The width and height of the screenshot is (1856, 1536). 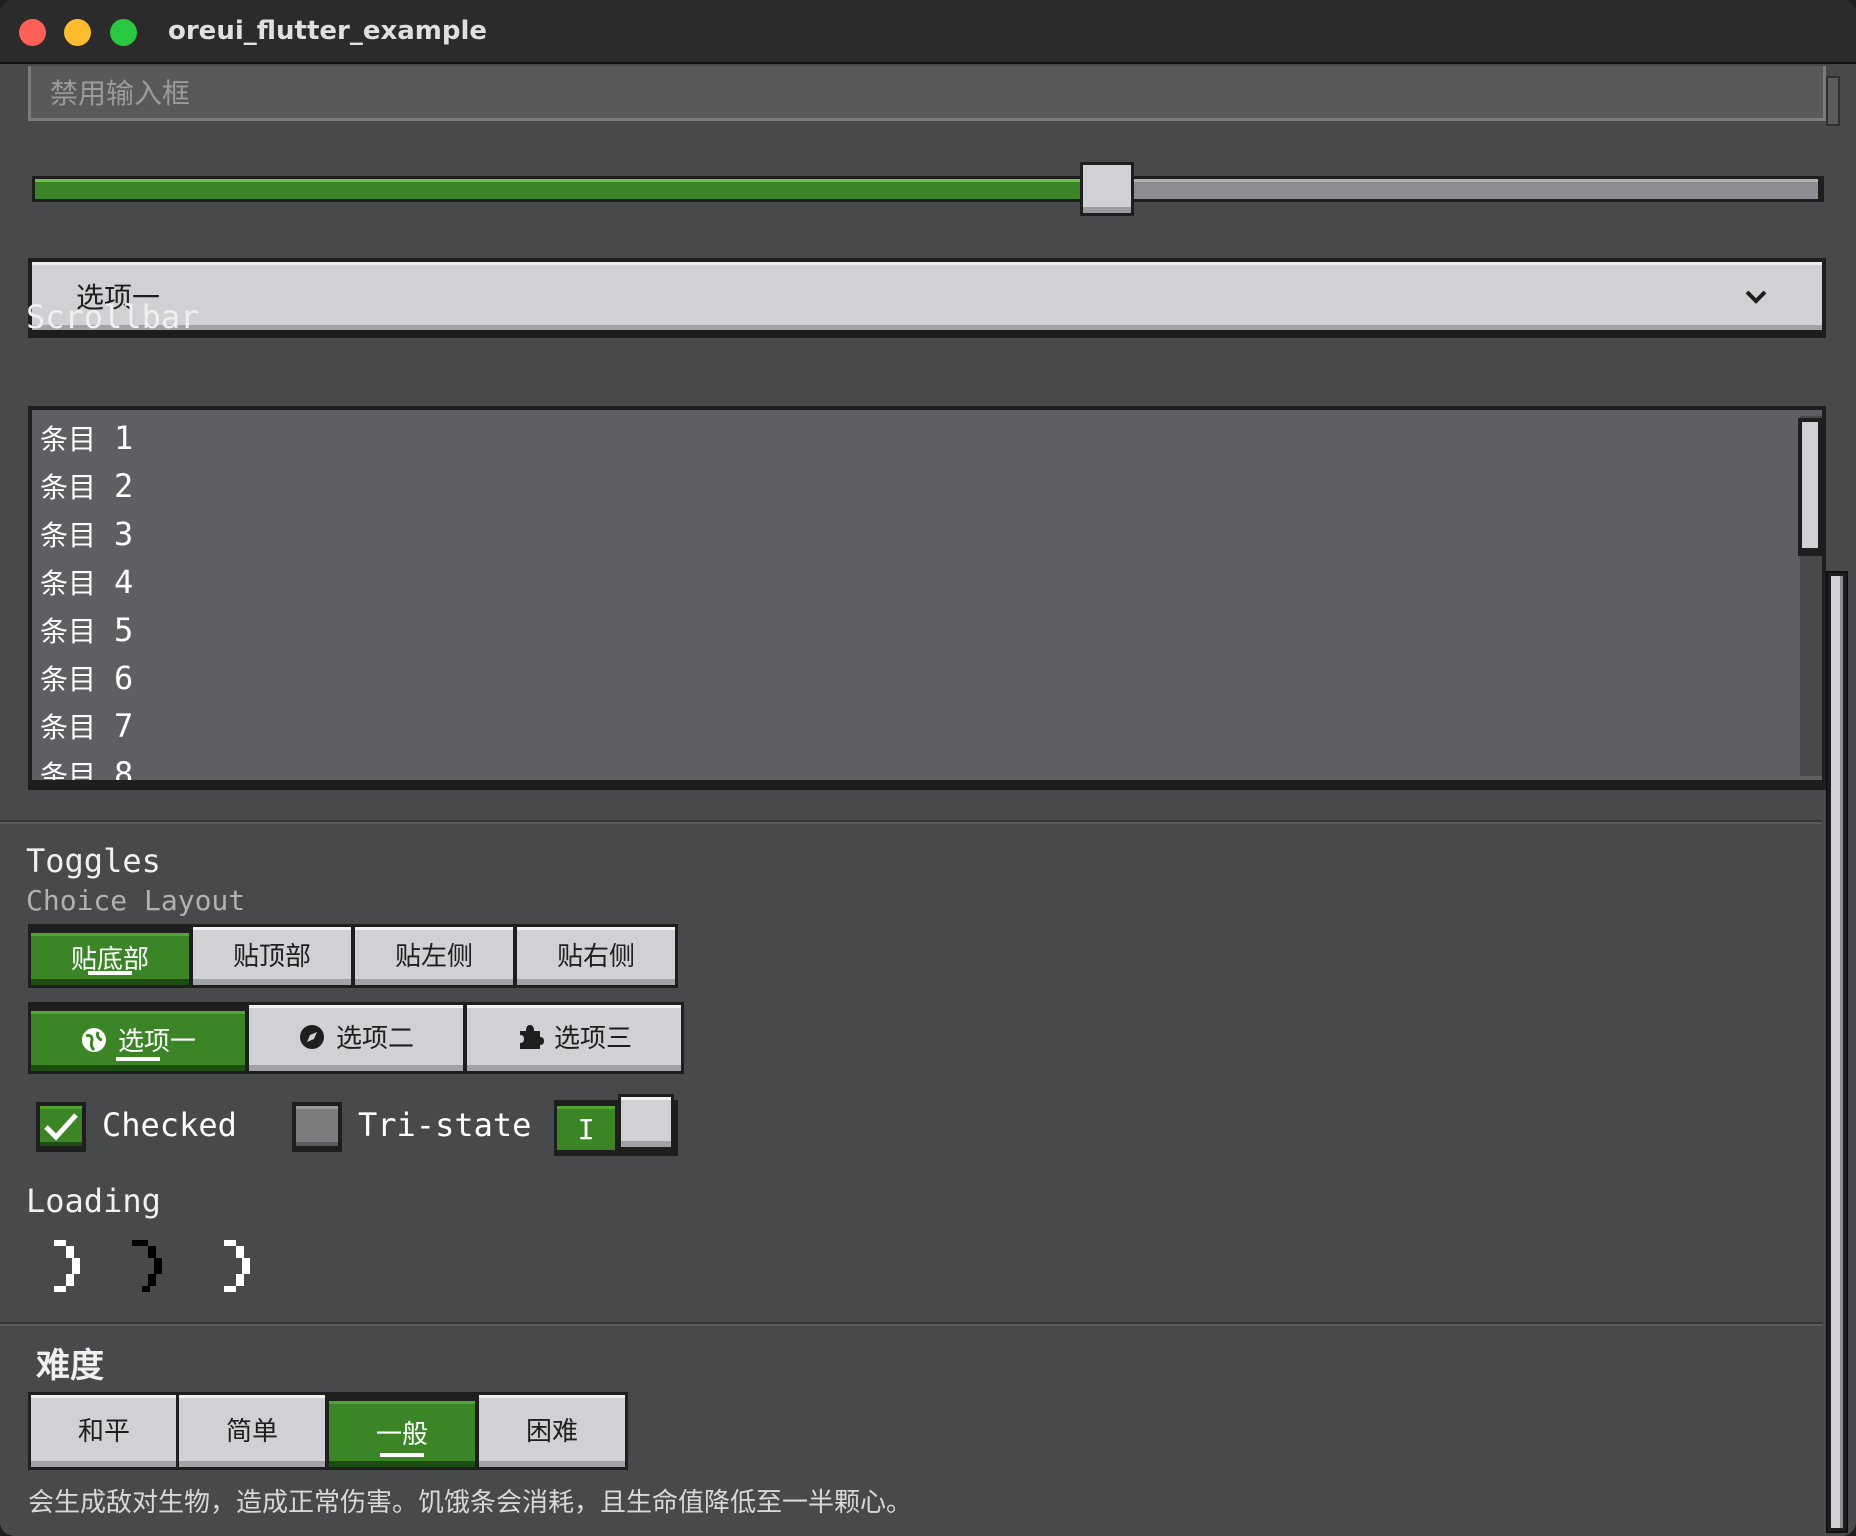 I want to click on layout-option-3-label: 贴左侧, so click(x=433, y=957).